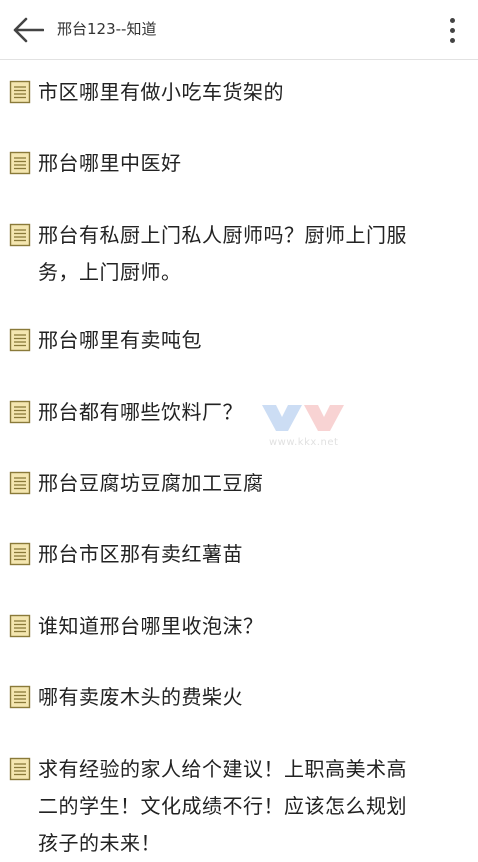  What do you see at coordinates (452, 30) in the screenshot?
I see `more-options-button` at bounding box center [452, 30].